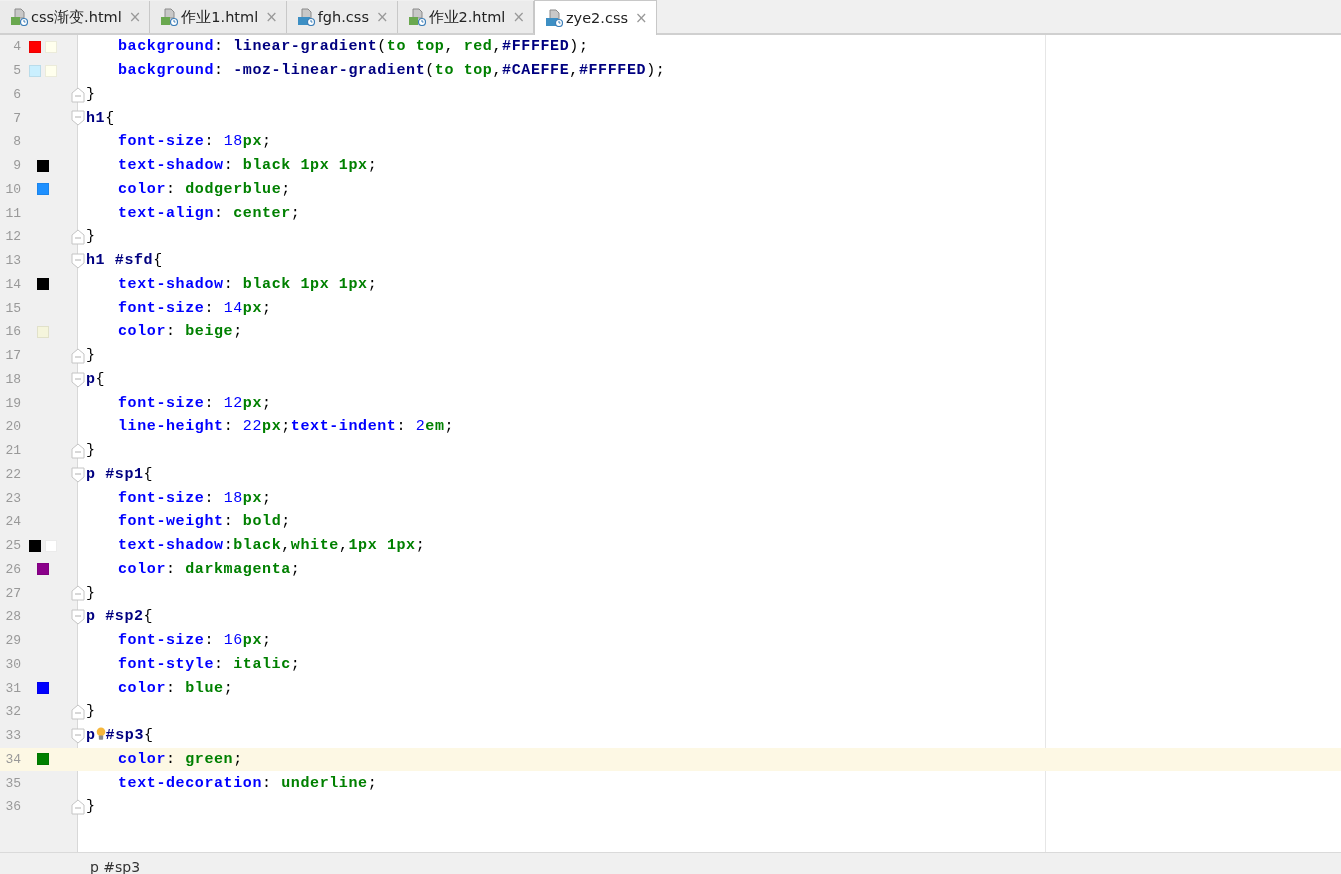  Describe the element at coordinates (12, 736) in the screenshot. I see `line-number: 33` at that location.